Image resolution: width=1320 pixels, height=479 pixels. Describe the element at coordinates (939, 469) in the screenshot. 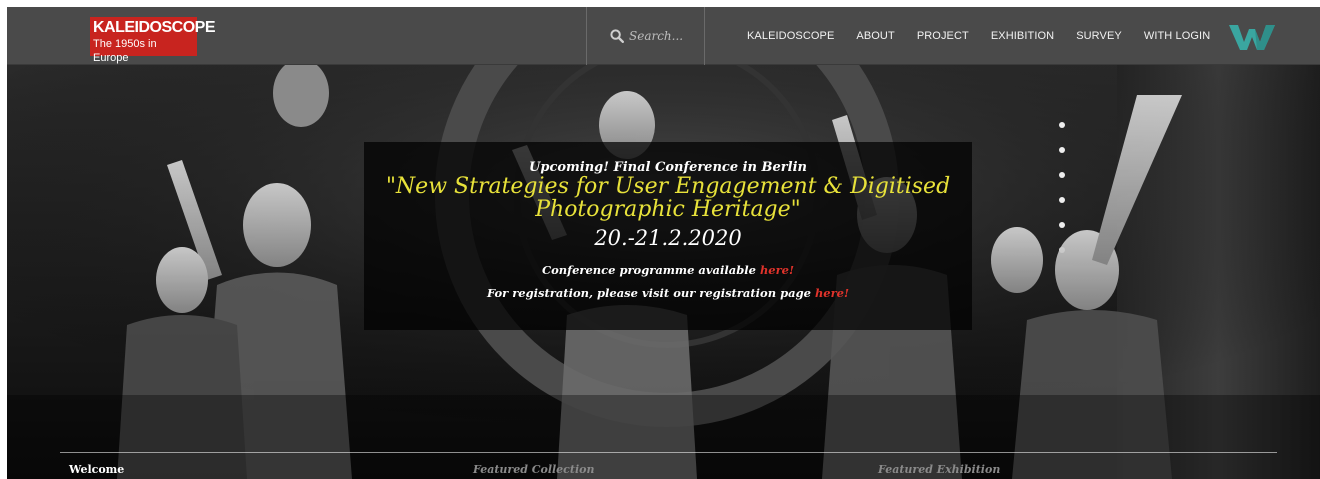

I see `tab-featured-exhibition: Featured Exhibition` at that location.